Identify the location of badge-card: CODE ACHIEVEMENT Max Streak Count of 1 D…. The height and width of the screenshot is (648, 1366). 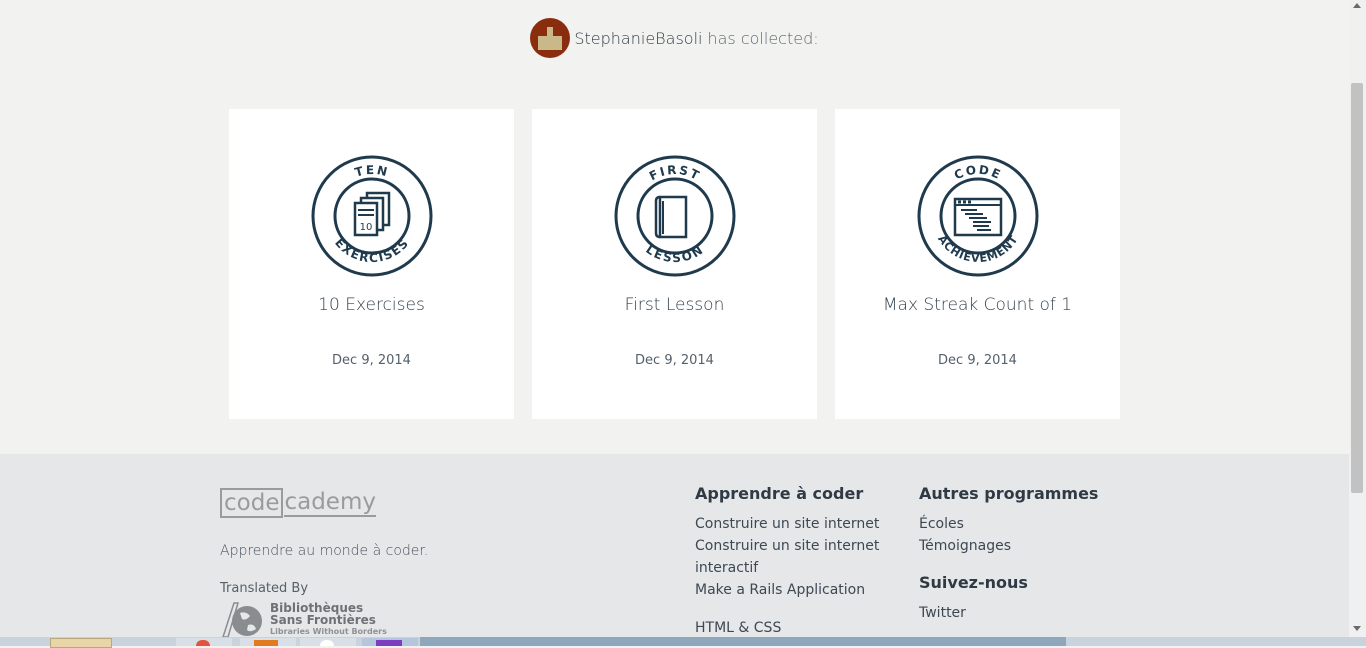
(977, 264).